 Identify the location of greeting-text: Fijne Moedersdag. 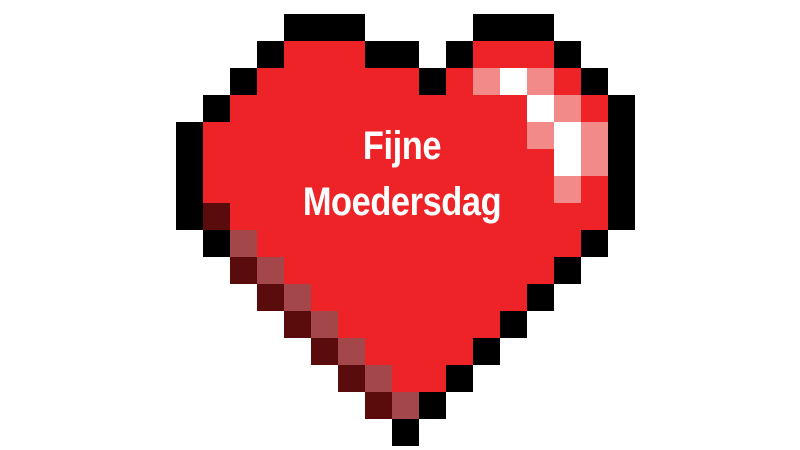
(402, 174).